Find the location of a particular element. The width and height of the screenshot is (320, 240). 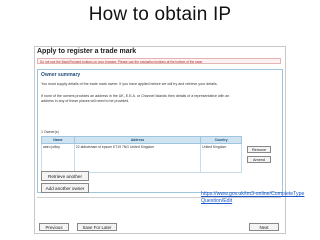

column-header-address: Address is located at coordinates (137, 140).